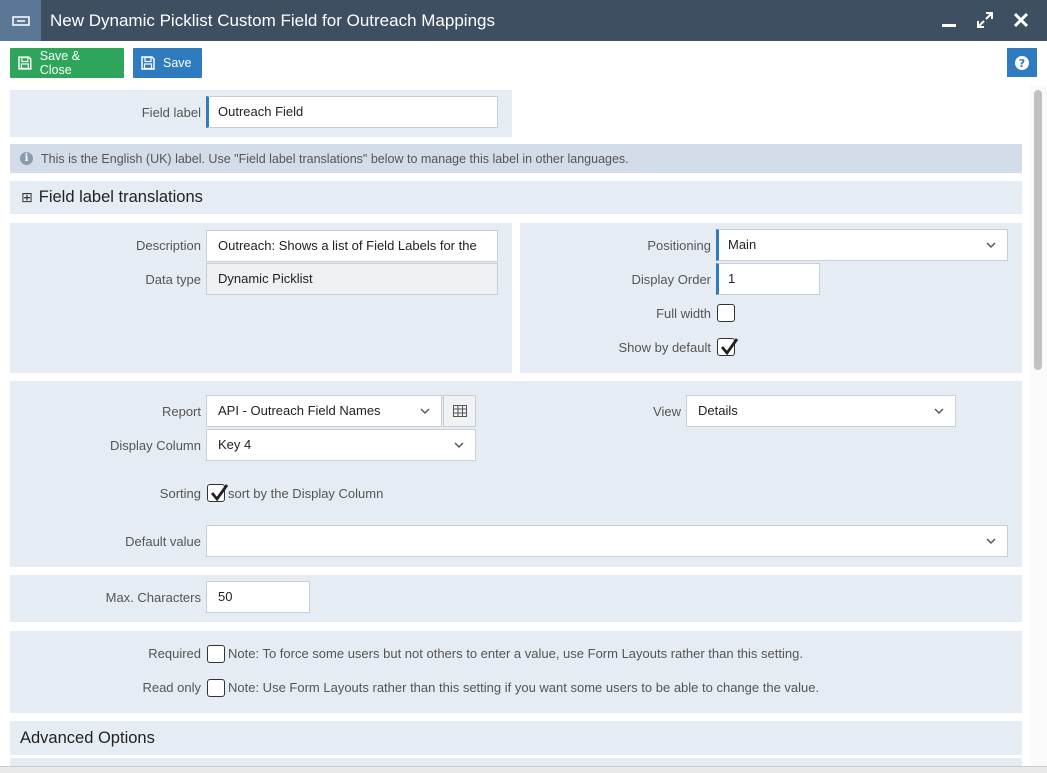  What do you see at coordinates (985, 20) in the screenshot?
I see `maximize-icon` at bounding box center [985, 20].